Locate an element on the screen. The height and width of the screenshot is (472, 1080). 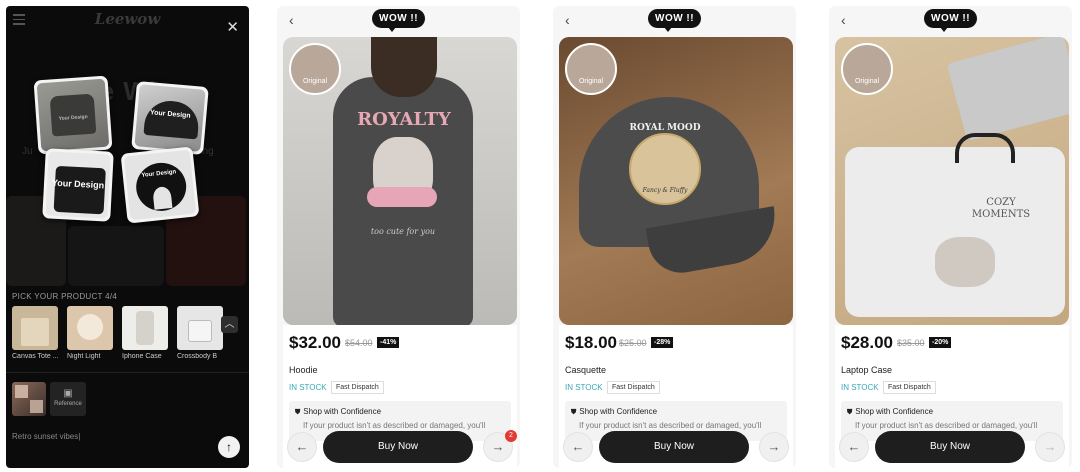
original-price: $35.00 is located at coordinates (911, 343).